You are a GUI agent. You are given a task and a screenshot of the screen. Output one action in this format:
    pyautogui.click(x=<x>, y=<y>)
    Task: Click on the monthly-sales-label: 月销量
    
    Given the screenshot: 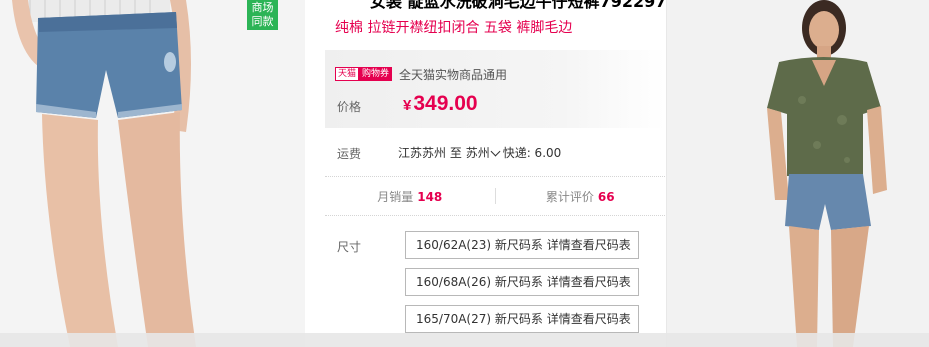 What is the action you would take?
    pyautogui.click(x=395, y=196)
    